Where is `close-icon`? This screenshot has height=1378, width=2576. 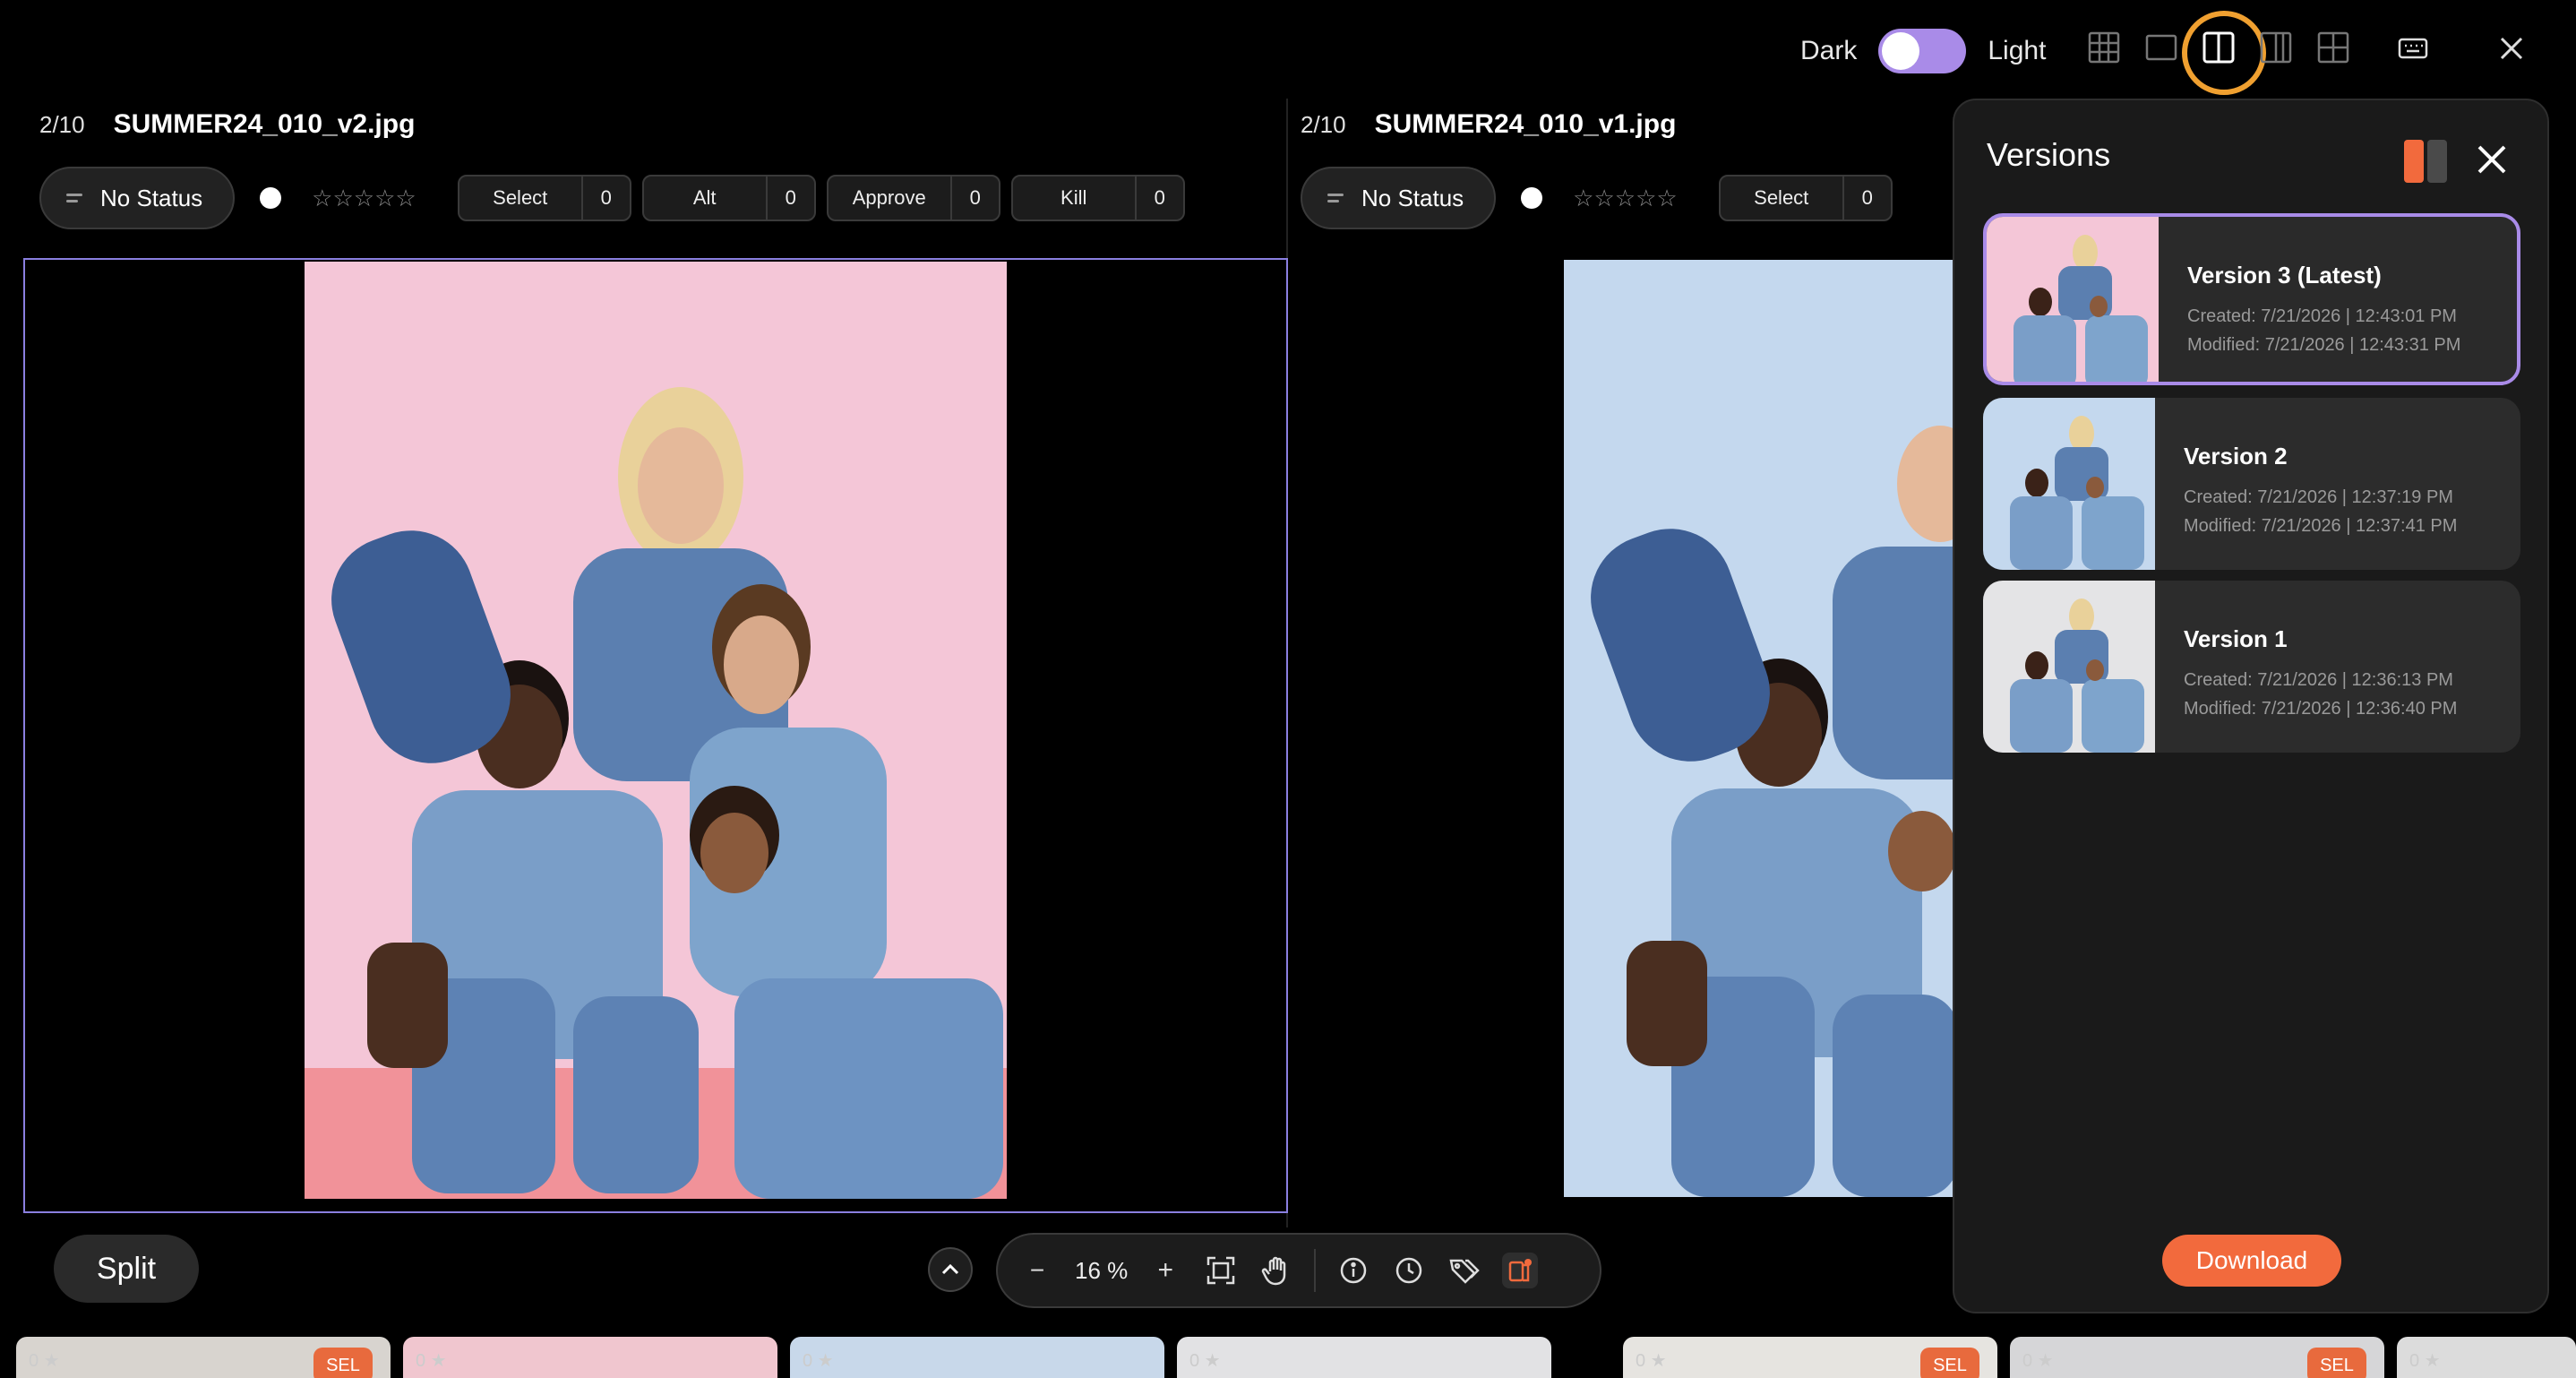 close-icon is located at coordinates (2511, 50).